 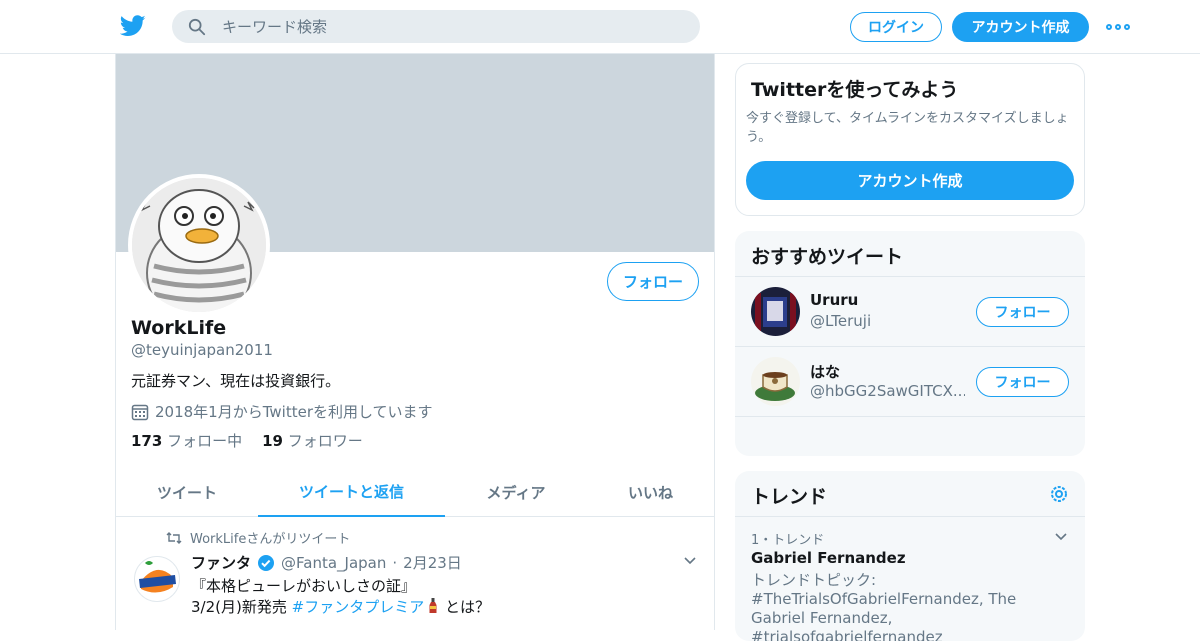 What do you see at coordinates (1059, 494) in the screenshot?
I see `gear-icon` at bounding box center [1059, 494].